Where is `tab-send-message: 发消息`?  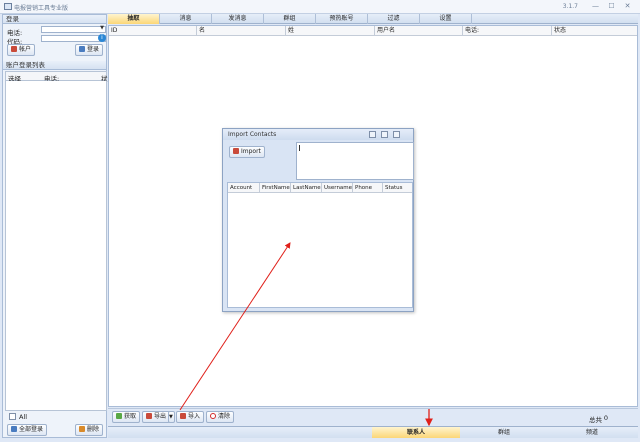
tab-send-message: 发消息 is located at coordinates (238, 19).